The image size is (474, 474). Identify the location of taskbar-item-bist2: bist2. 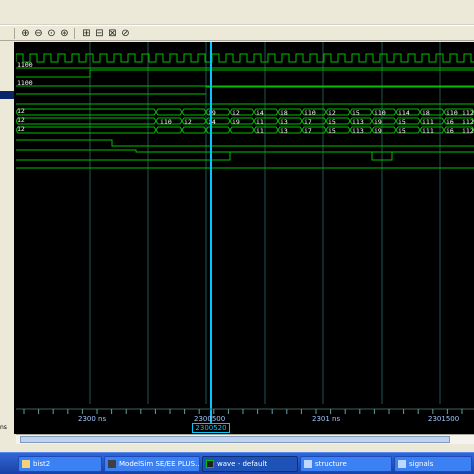
(60, 464).